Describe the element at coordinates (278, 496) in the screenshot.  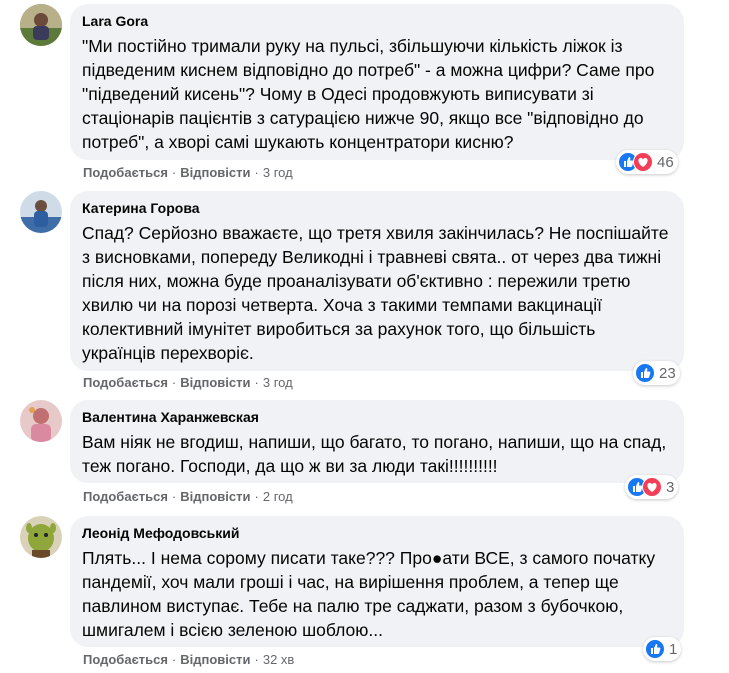
I see `comment-time: 2 год` at that location.